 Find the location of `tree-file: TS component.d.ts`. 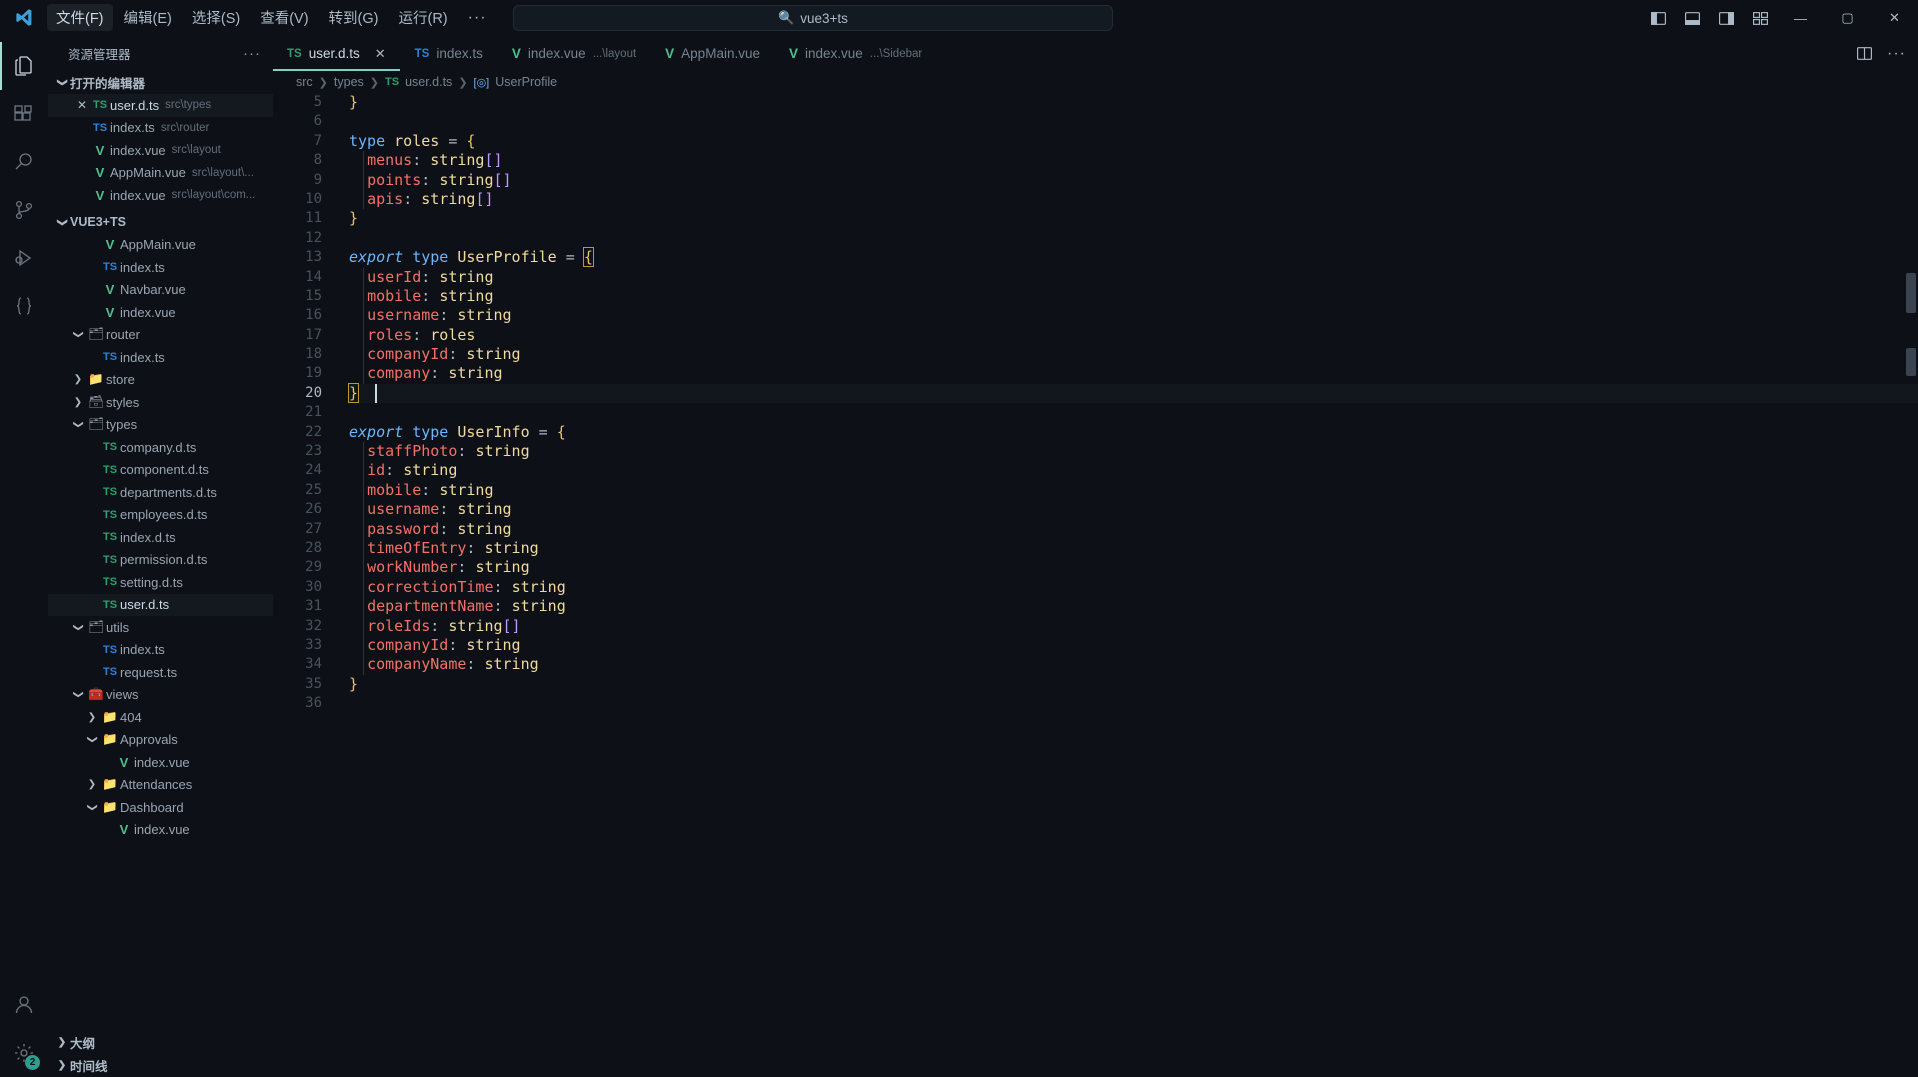

tree-file: TS component.d.ts is located at coordinates (160, 470).